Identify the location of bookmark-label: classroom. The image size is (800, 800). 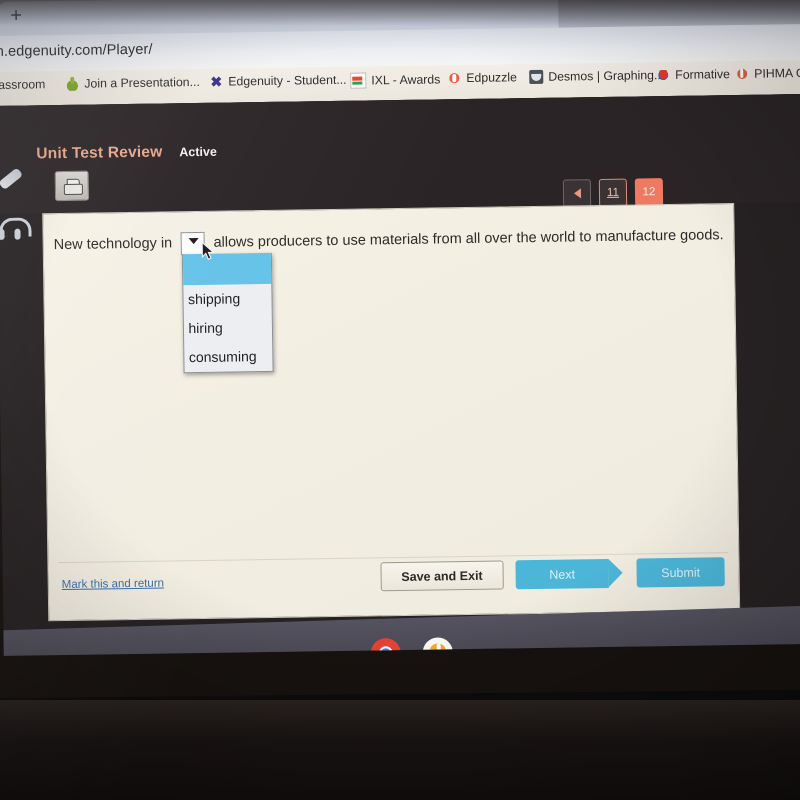
(23, 85).